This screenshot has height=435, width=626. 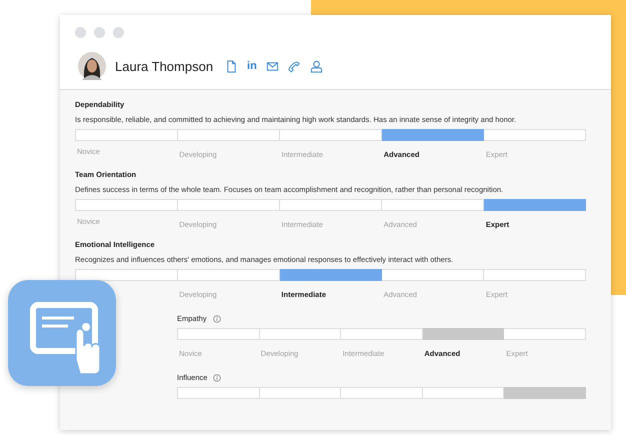 What do you see at coordinates (316, 66) in the screenshot?
I see `person-icon` at bounding box center [316, 66].